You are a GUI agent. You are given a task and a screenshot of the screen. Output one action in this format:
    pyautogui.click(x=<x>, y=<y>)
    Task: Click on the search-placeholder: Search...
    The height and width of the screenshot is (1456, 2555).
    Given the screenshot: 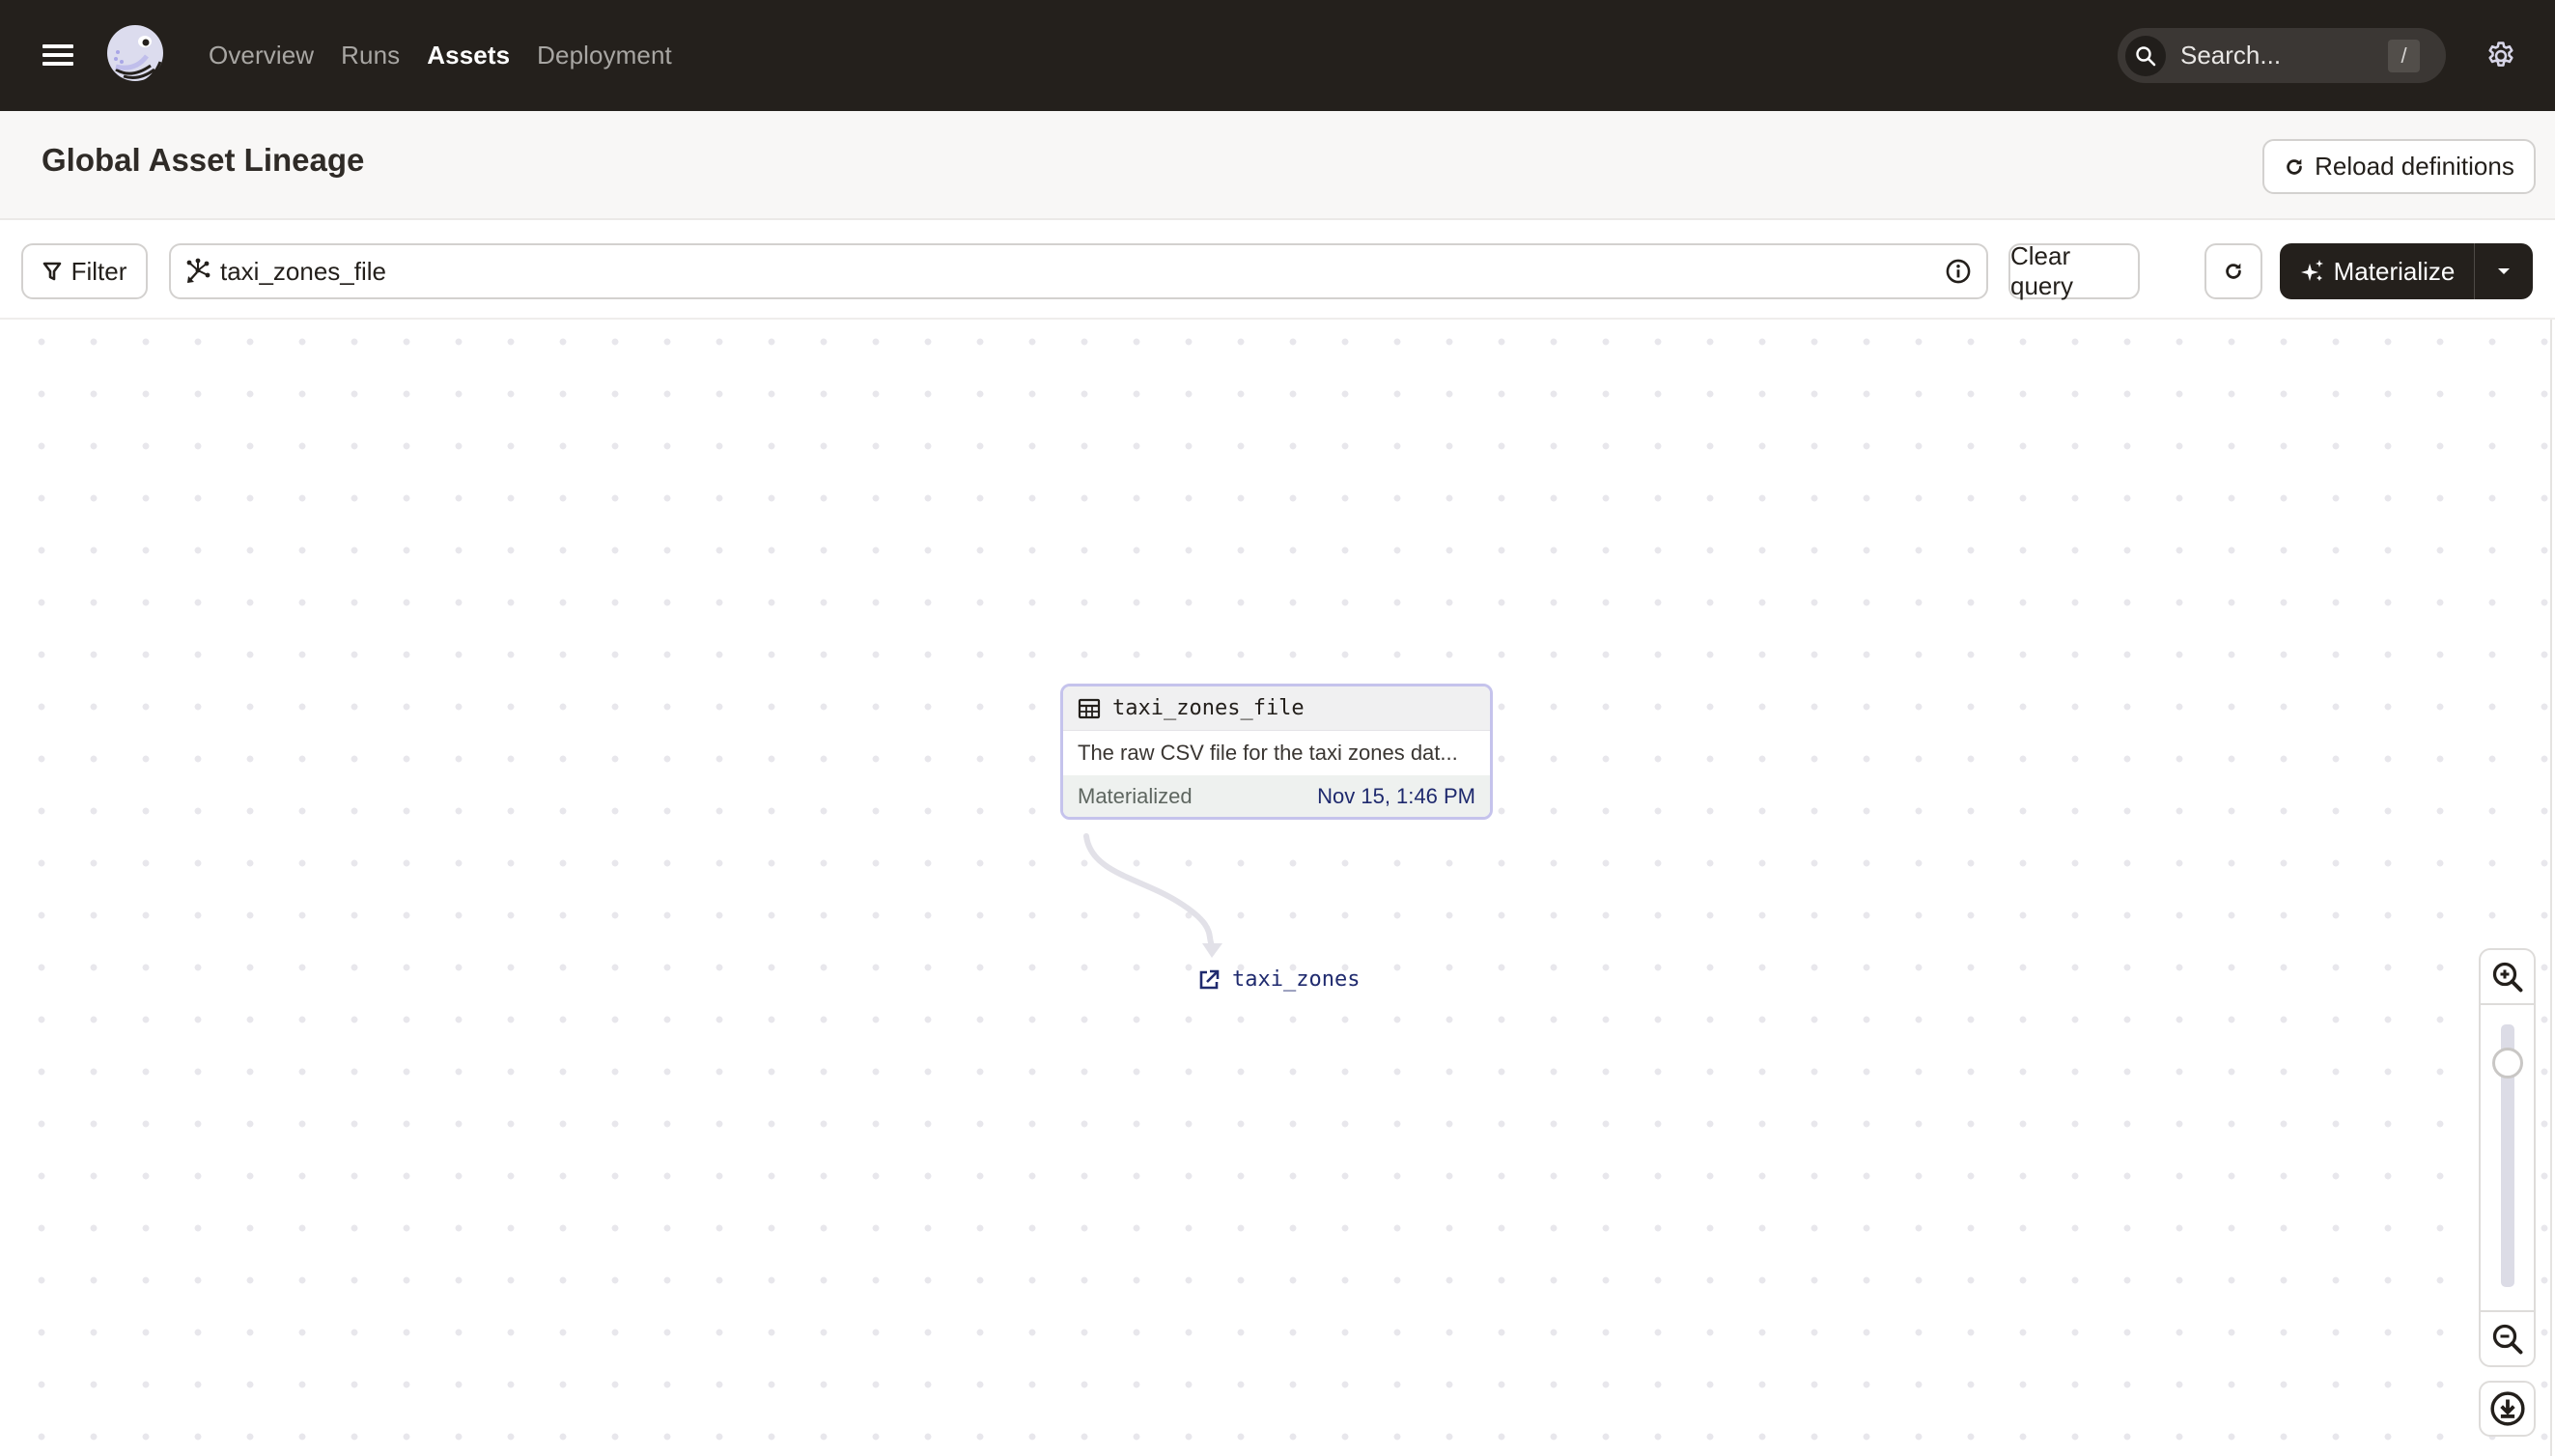 What is the action you would take?
    pyautogui.click(x=2231, y=56)
    